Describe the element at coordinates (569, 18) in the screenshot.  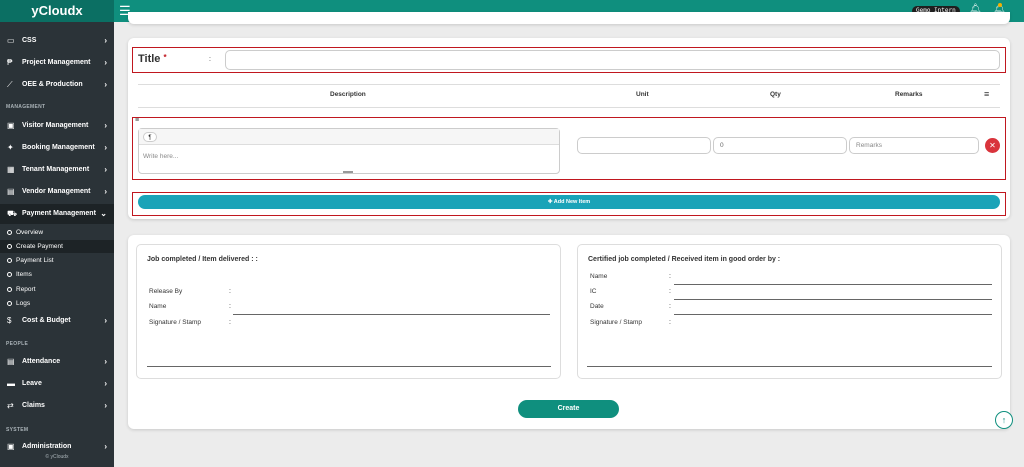
I see `previous-card-edge` at that location.